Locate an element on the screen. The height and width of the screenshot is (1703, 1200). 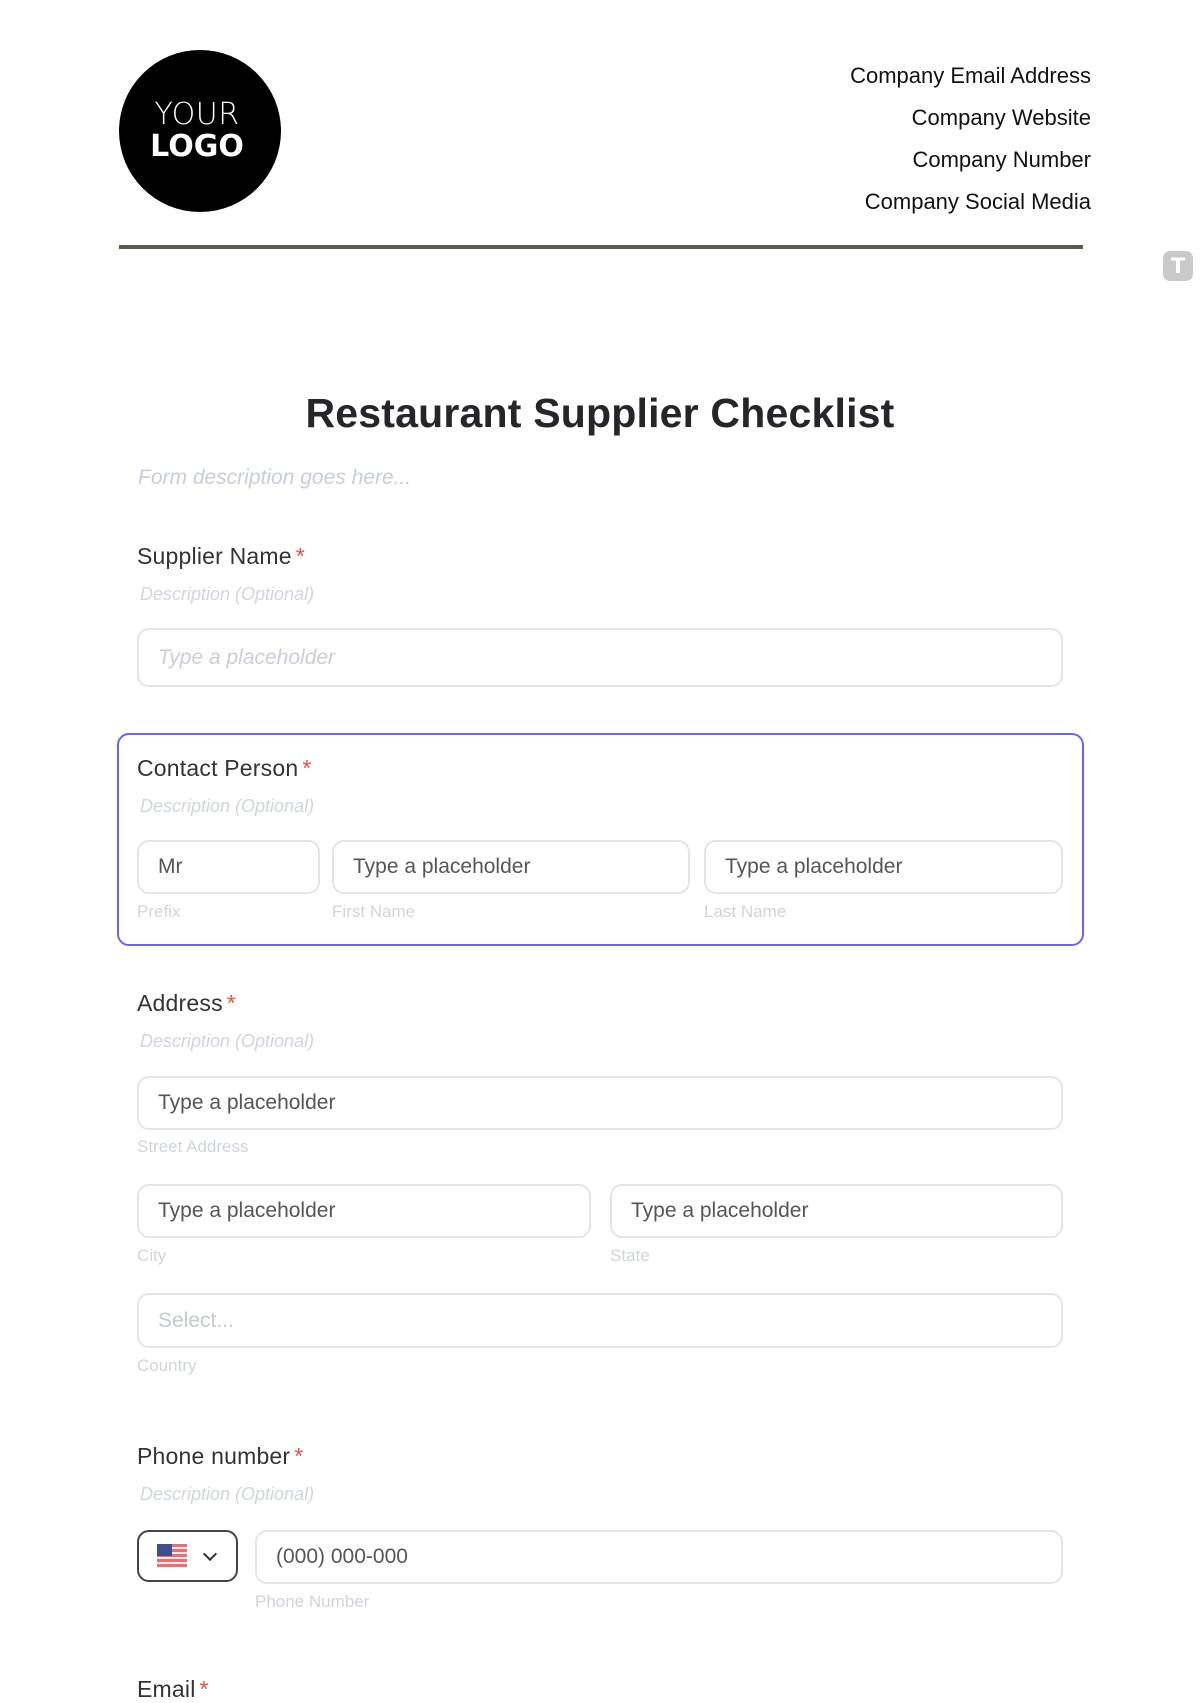
first-name-sublabel: First Name is located at coordinates (374, 911).